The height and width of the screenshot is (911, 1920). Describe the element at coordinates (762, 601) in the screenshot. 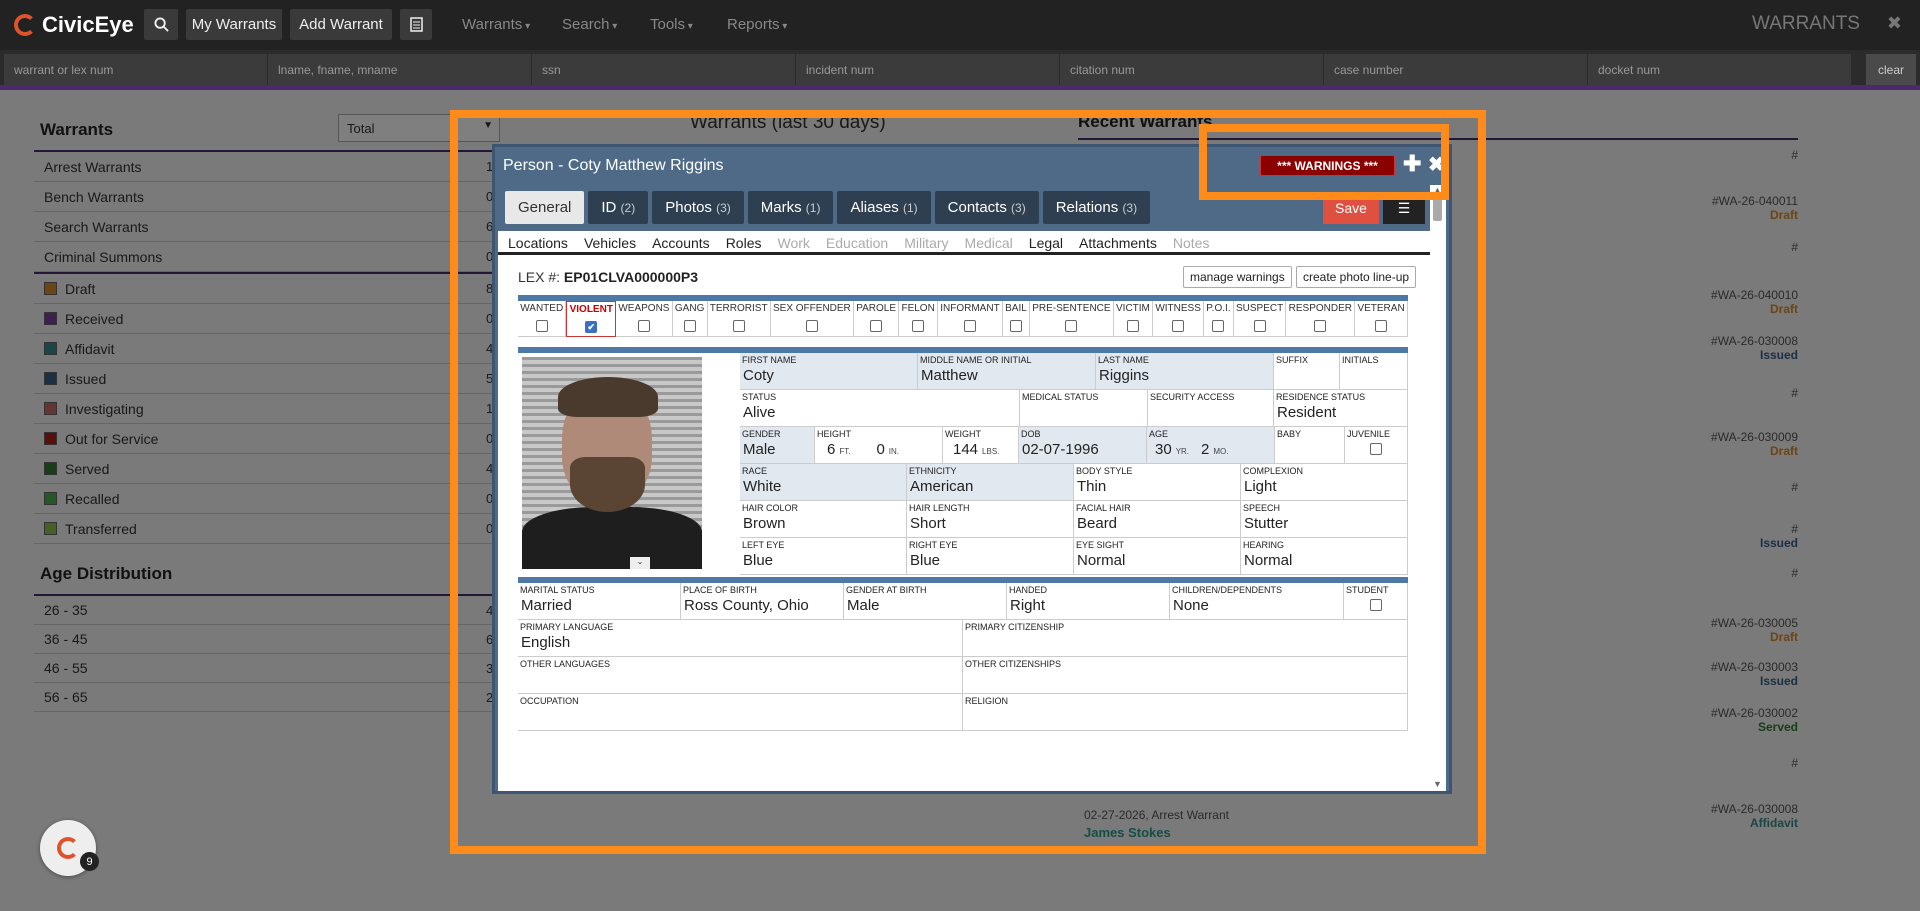

I see `pob-field: PLACE OF BIRTH Ross County, Ohio` at that location.